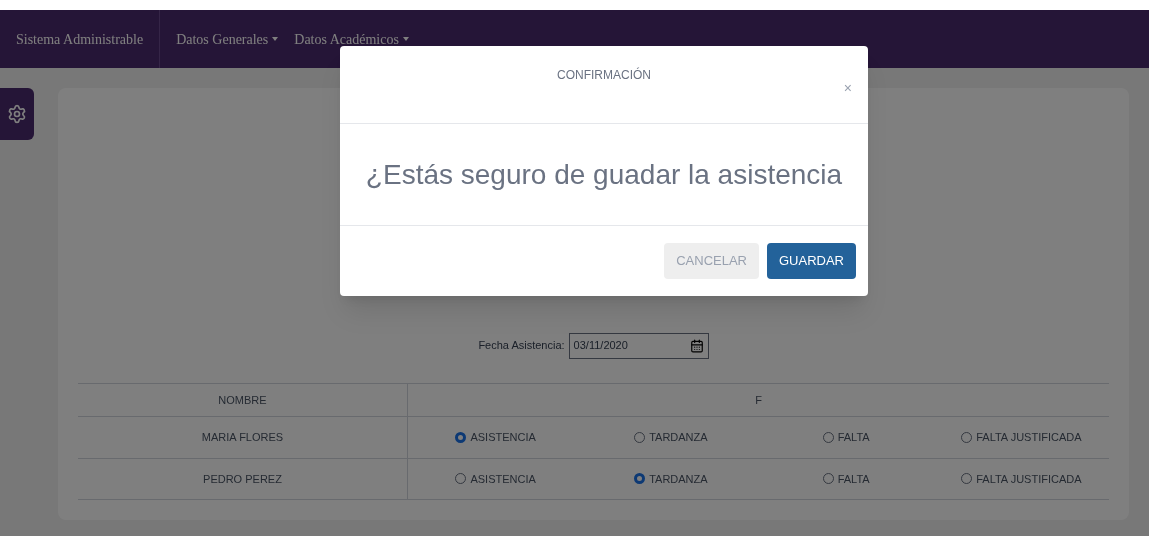  I want to click on column-header: F, so click(758, 400).